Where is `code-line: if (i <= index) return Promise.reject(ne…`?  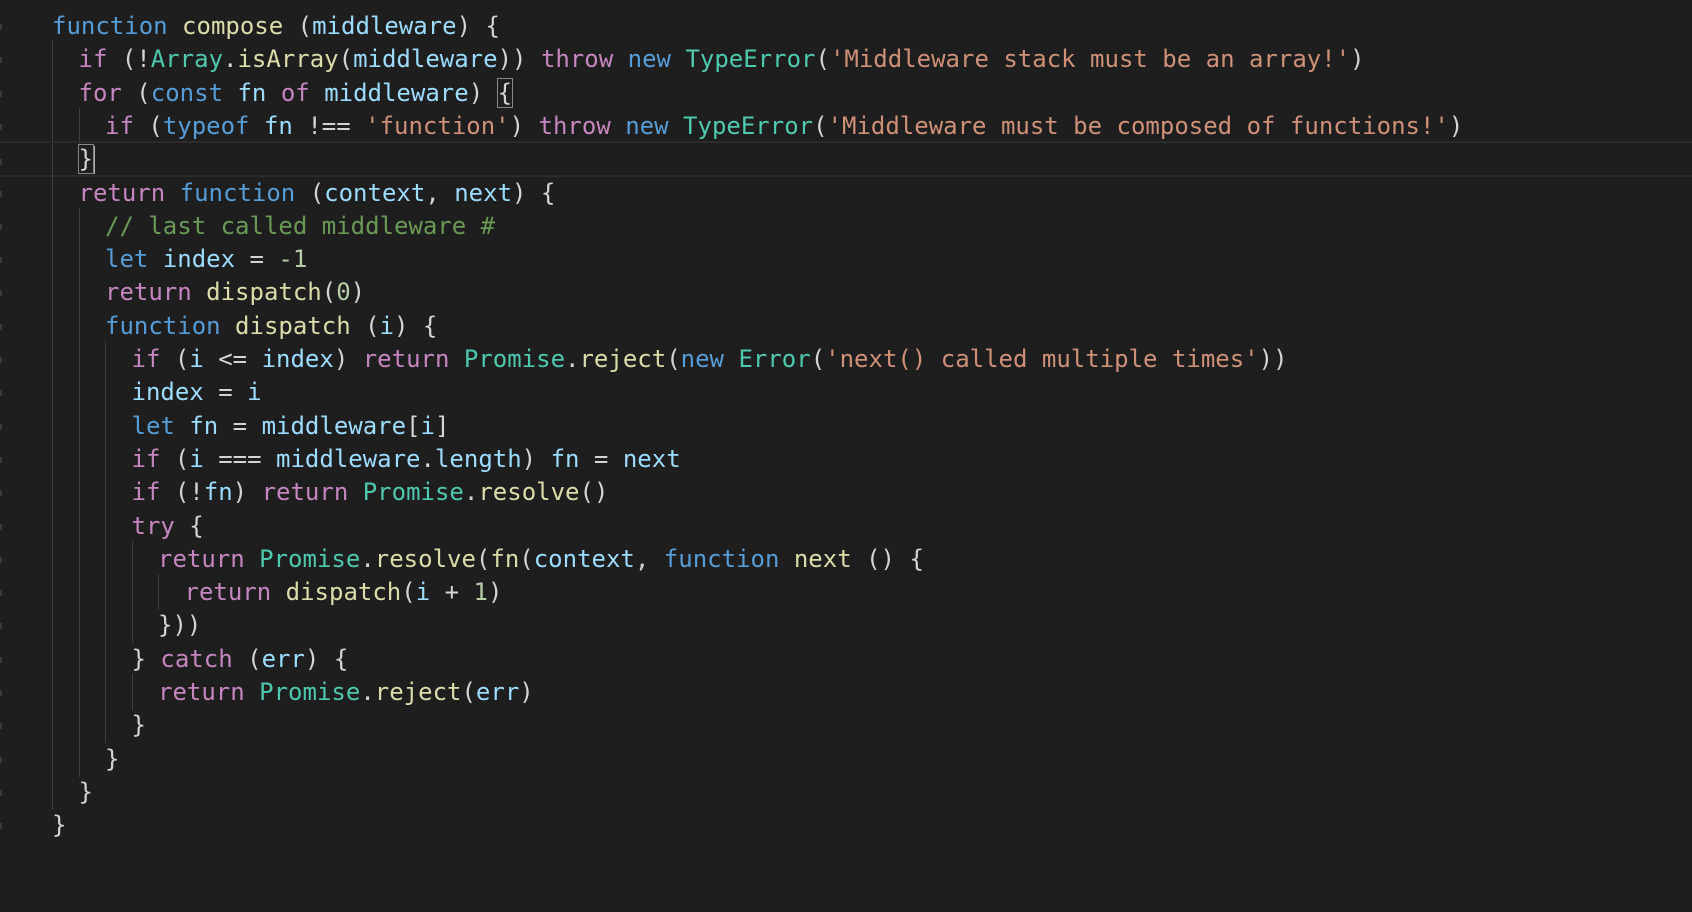
code-line: if (i <= index) return Promise.reject(ne… is located at coordinates (846, 359).